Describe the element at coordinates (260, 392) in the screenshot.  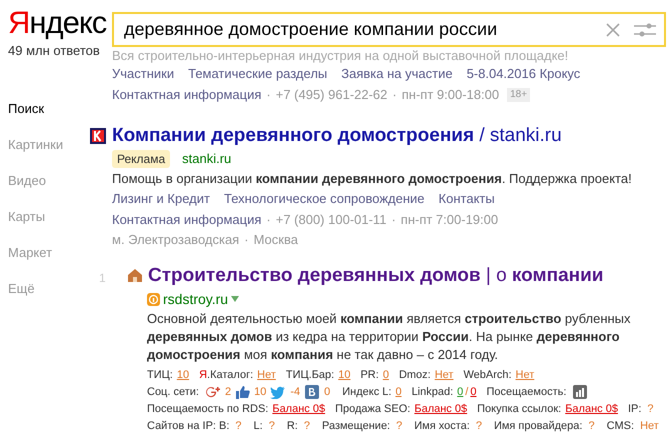
I see `seo-value: 10` at that location.